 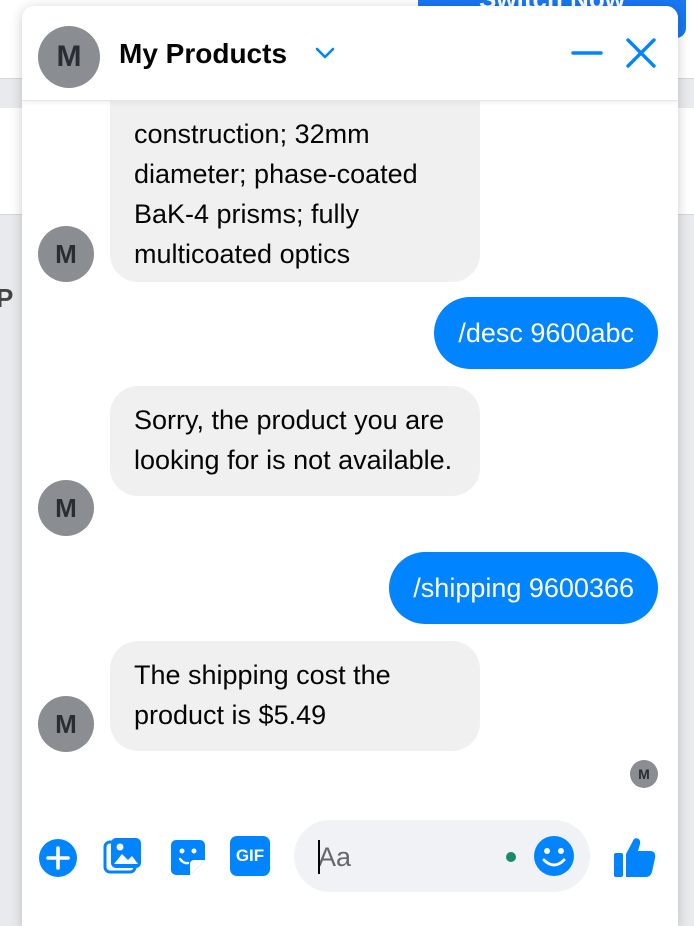 I want to click on close-icon, so click(x=641, y=53).